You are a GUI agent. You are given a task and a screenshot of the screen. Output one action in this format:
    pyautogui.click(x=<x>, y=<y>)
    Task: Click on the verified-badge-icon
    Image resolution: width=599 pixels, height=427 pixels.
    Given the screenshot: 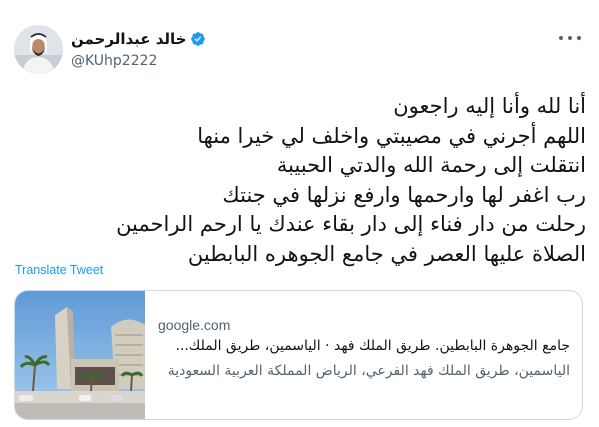 What is the action you would take?
    pyautogui.click(x=198, y=39)
    